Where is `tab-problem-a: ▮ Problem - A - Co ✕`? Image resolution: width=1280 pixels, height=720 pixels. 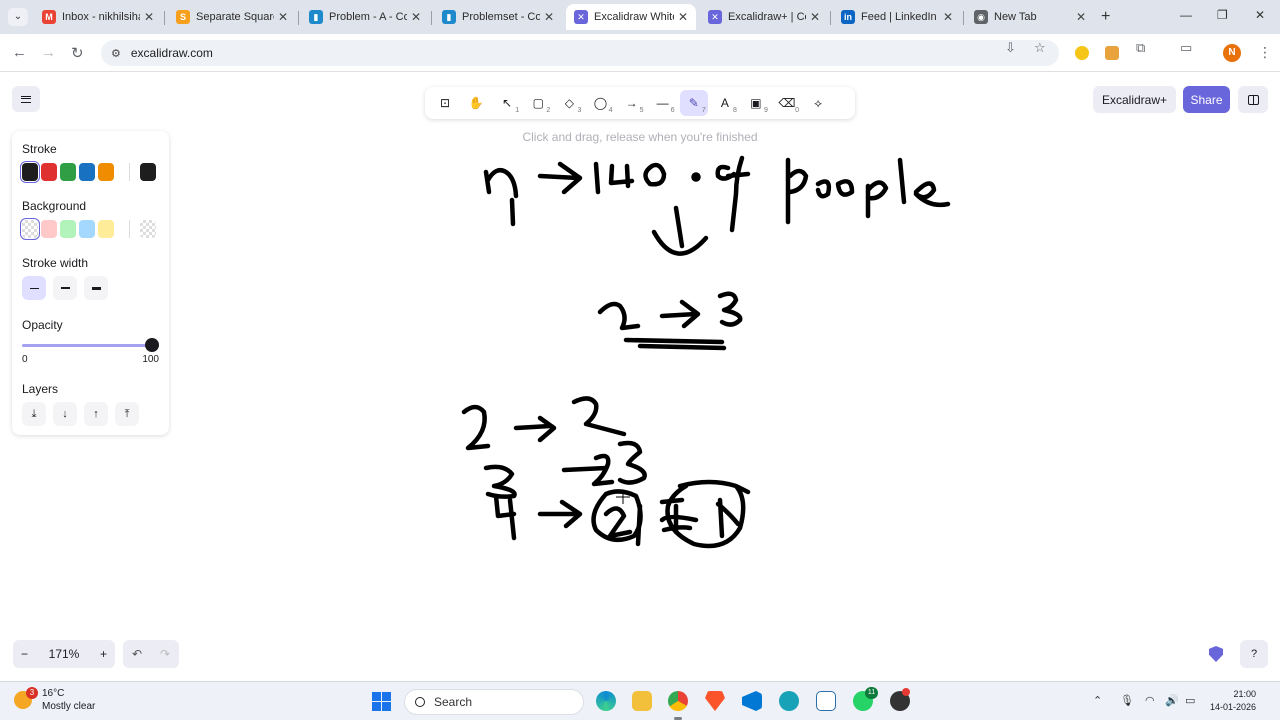
tab-problem-a: ▮ Problem - A - Co ✕ is located at coordinates (365, 17).